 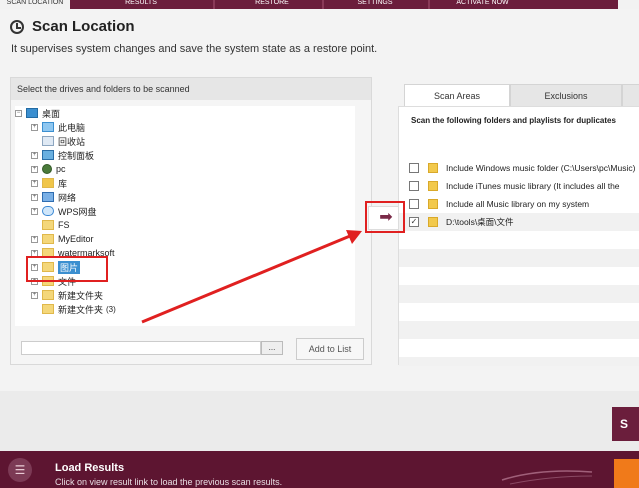 I want to click on tree-node-new-folder-3: 新建文件夹 (3), so click(x=79, y=309).